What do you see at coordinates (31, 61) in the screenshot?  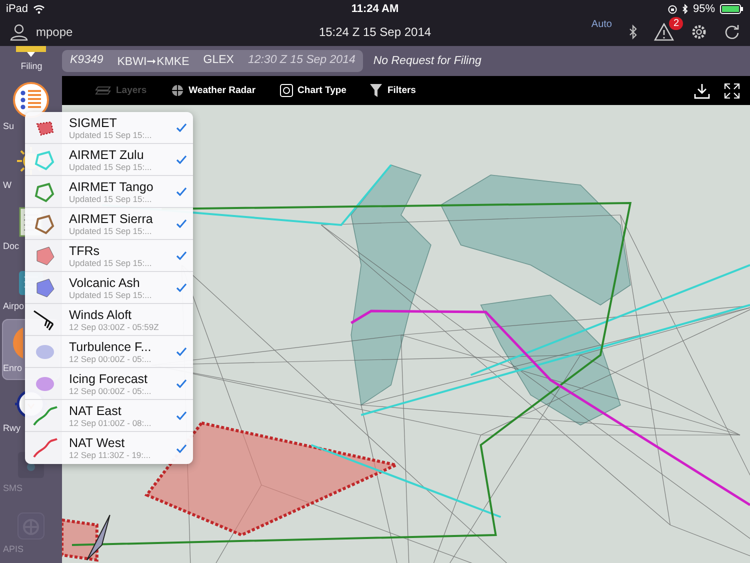 I see `sidebar-item: Filing` at bounding box center [31, 61].